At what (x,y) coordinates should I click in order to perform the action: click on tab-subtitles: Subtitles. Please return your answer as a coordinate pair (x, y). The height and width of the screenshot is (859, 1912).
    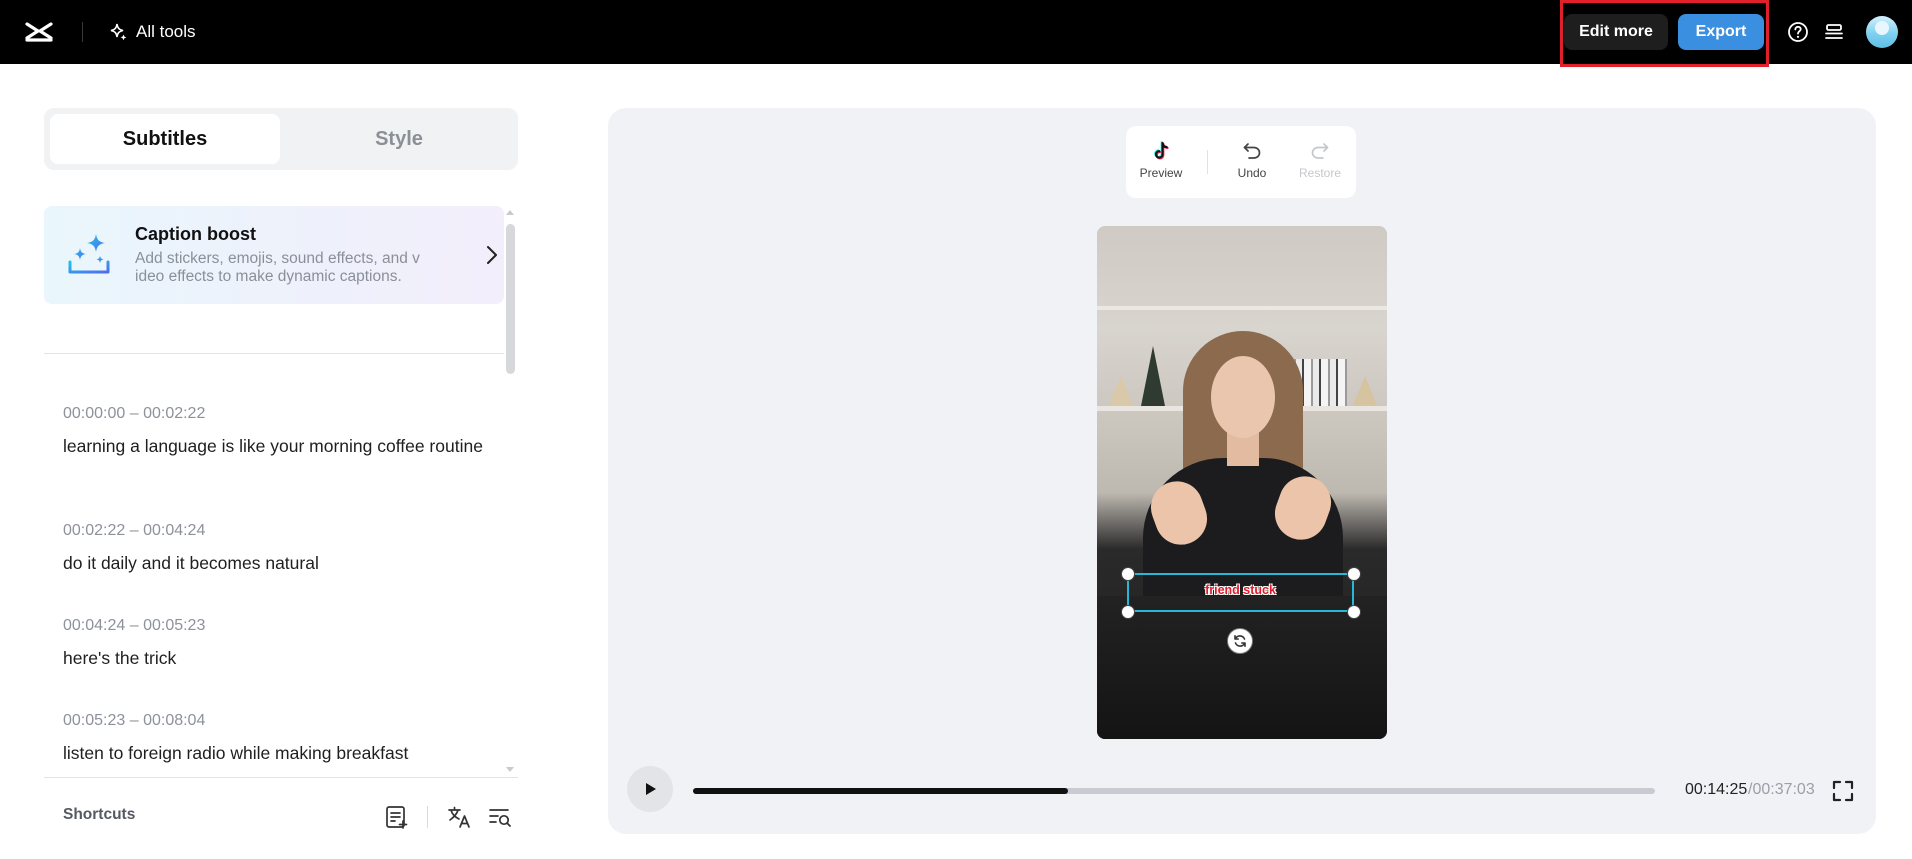
    Looking at the image, I should click on (165, 139).